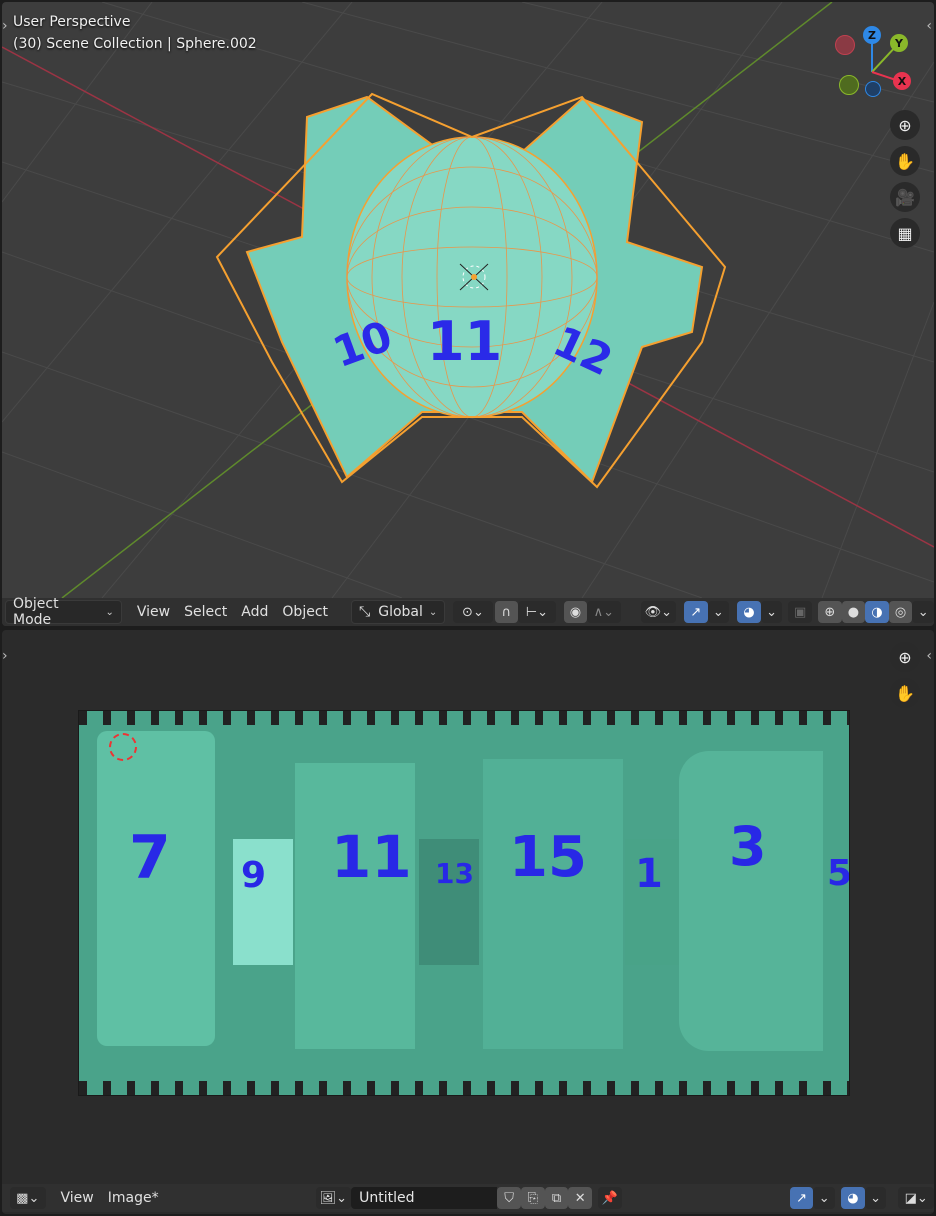 Image resolution: width=936 pixels, height=1216 pixels. Describe the element at coordinates (464, 718) in the screenshot. I see `texture-top-border` at that location.